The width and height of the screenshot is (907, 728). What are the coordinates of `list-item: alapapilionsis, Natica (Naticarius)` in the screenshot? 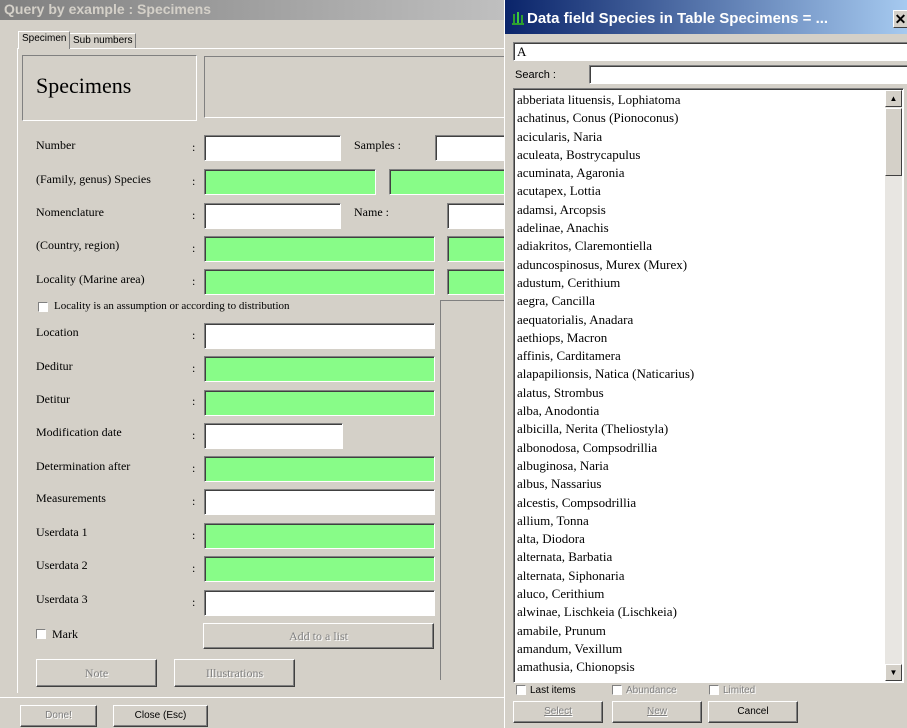 It's located at (699, 374).